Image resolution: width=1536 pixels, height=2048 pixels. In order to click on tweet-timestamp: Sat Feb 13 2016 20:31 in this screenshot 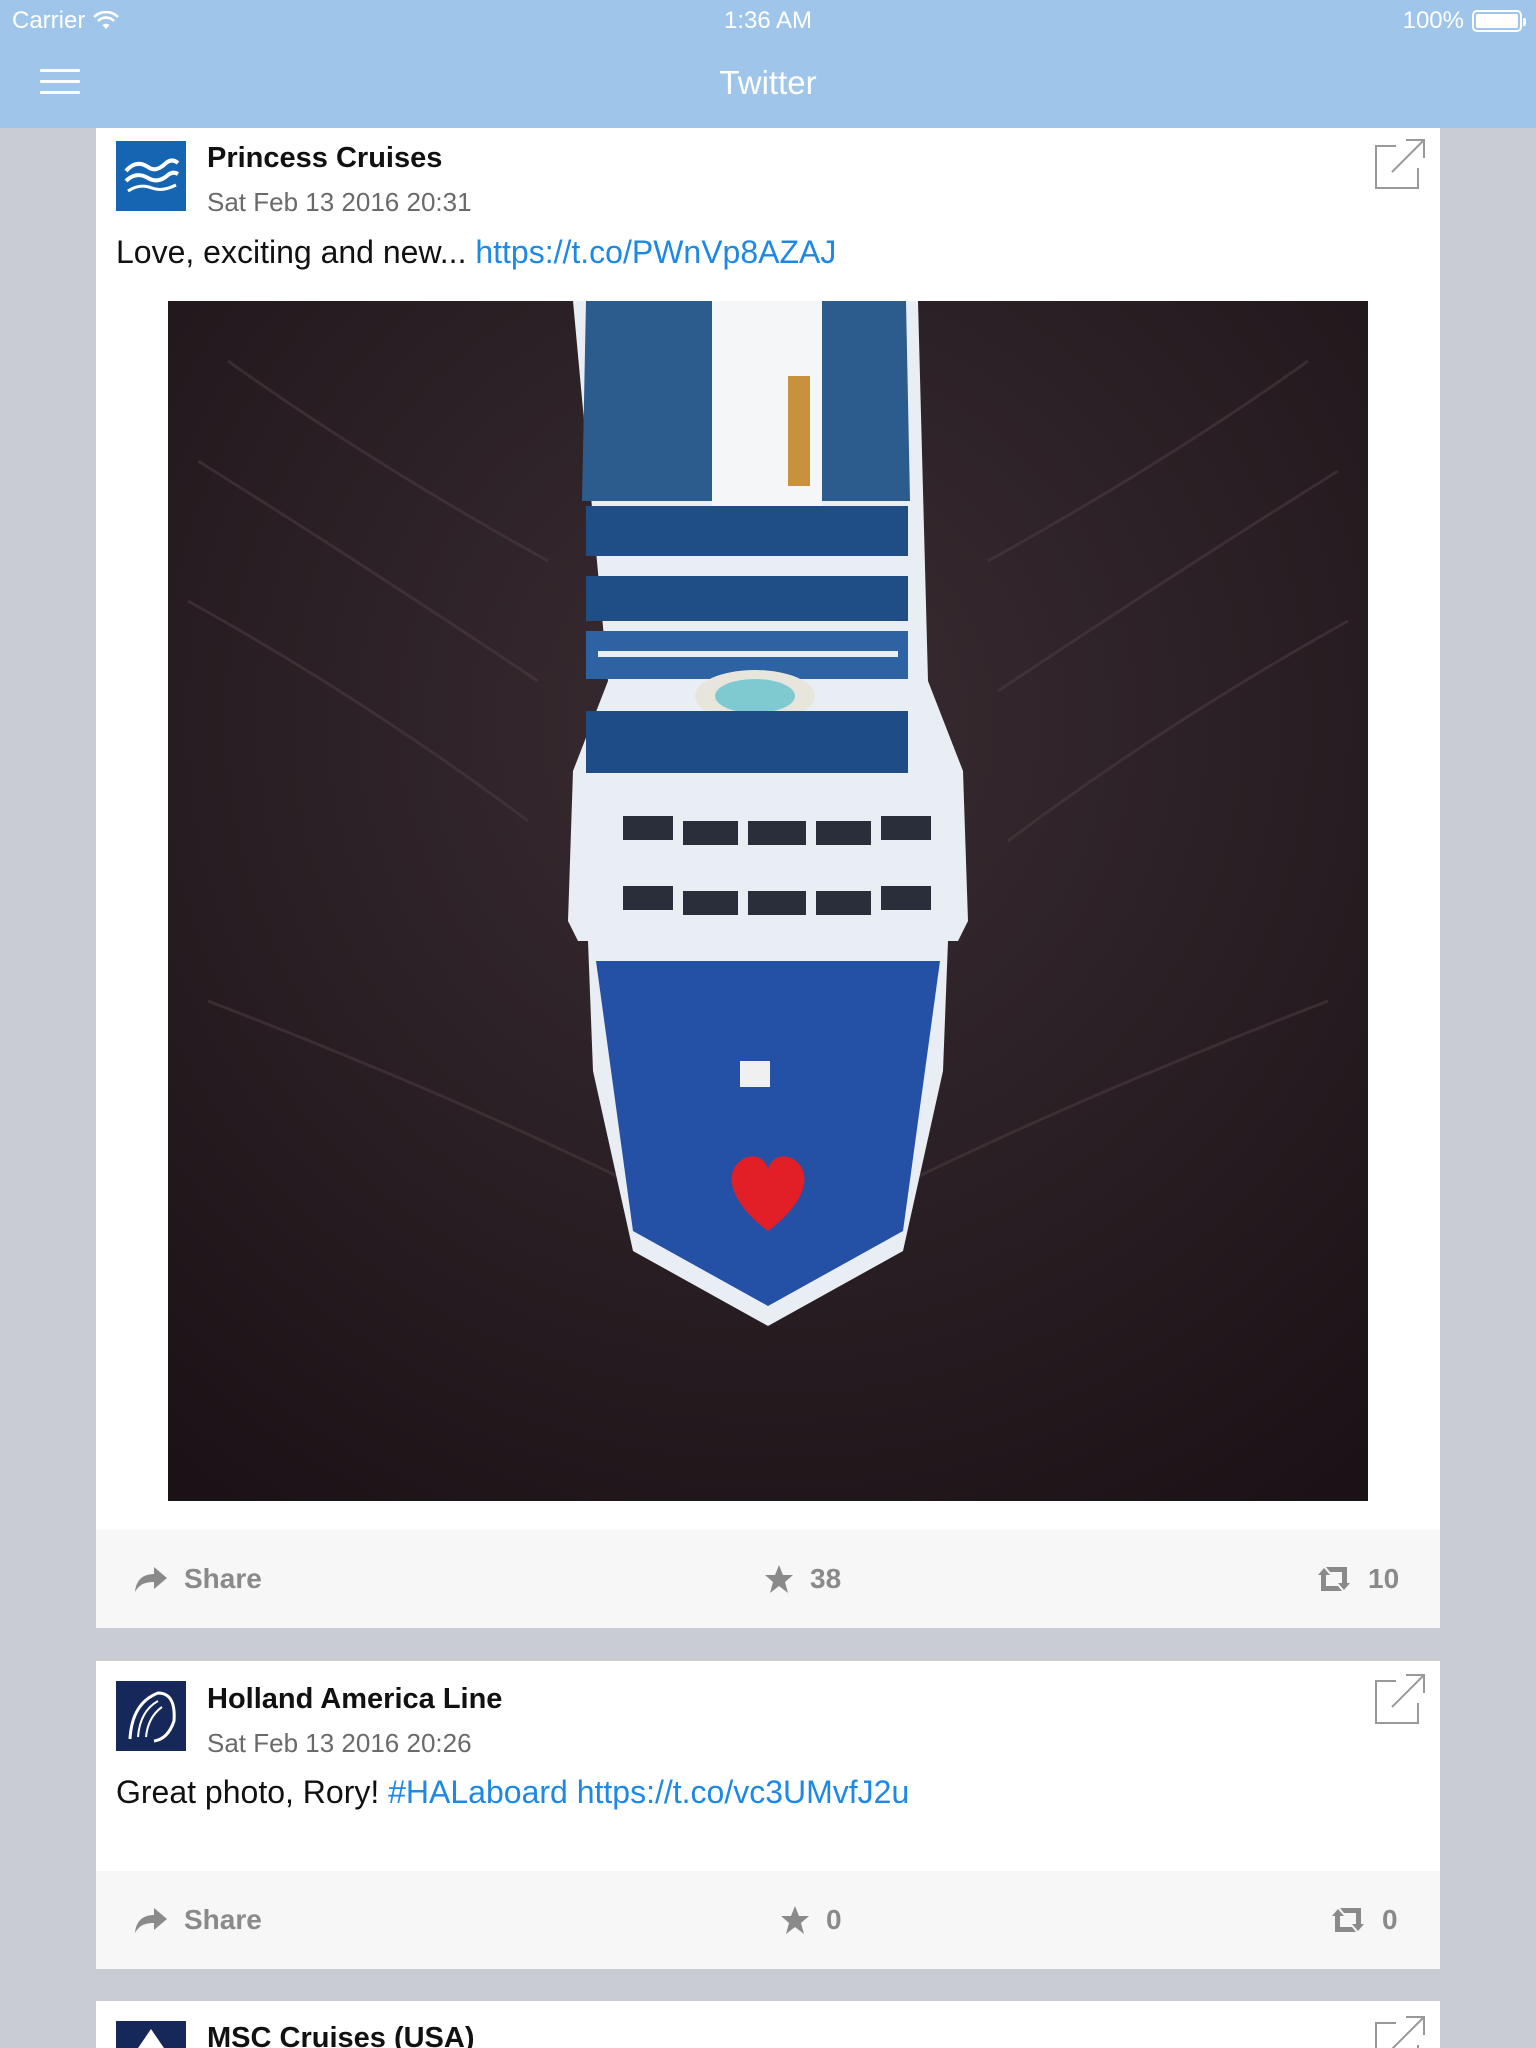, I will do `click(339, 202)`.